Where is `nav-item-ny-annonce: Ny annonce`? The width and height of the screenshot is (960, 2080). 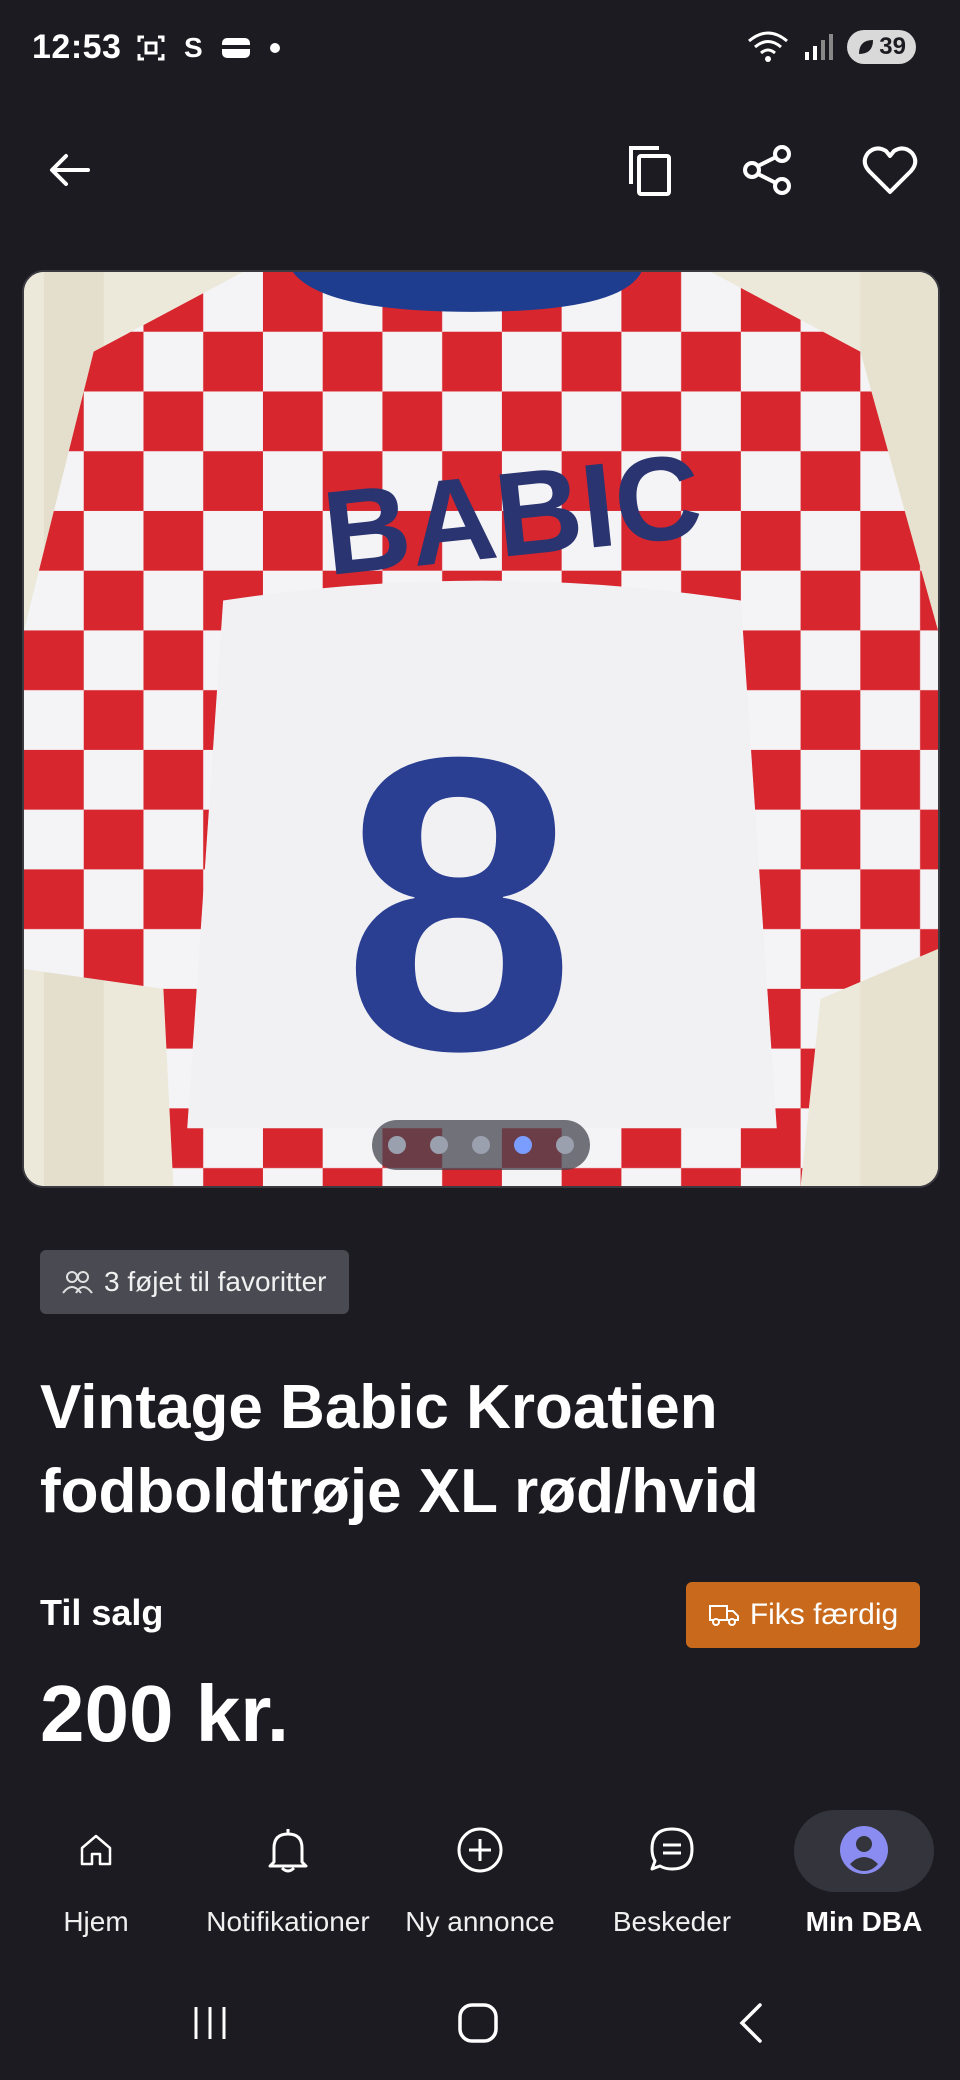
nav-item-ny-annonce: Ny annonce is located at coordinates (480, 1877).